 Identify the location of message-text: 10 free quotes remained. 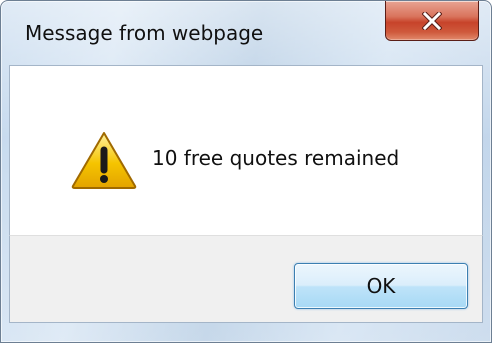
(276, 158).